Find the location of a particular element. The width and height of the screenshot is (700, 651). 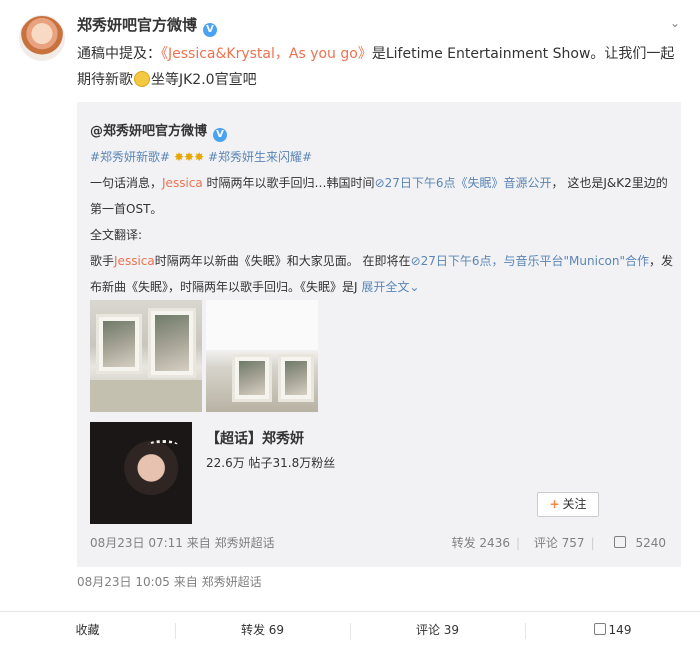

action-bar: 收藏 转发 69 评论 39 149 is located at coordinates (350, 631).